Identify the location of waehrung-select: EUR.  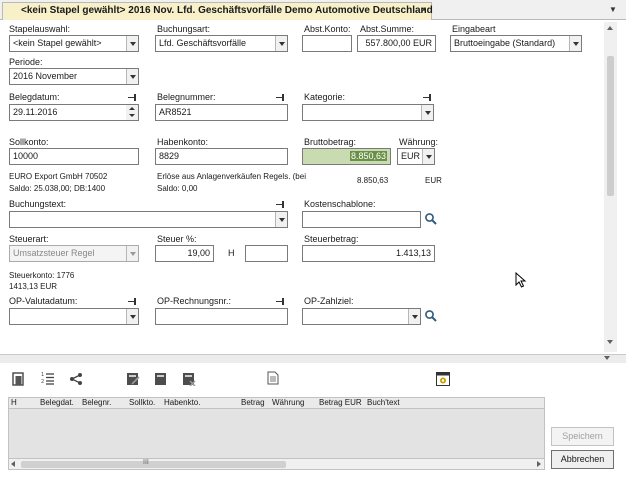
(416, 156).